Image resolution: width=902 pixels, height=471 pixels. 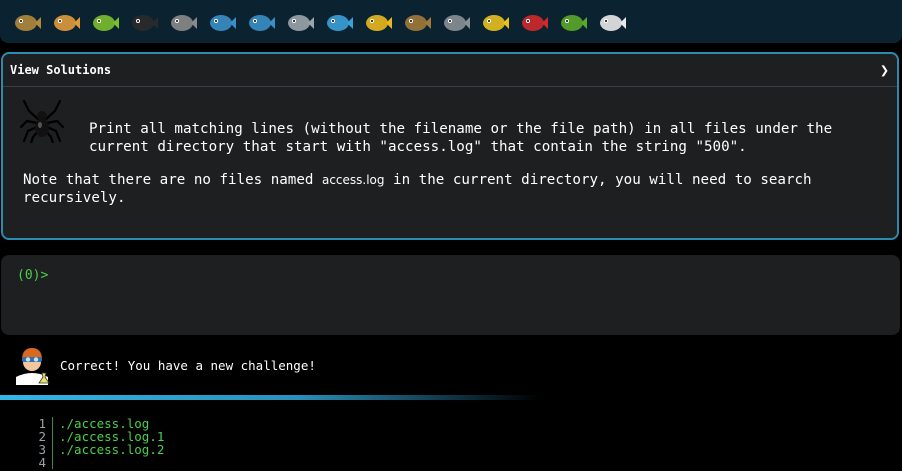 I want to click on view-solutions-header: View Solutions ❯, so click(x=450, y=70).